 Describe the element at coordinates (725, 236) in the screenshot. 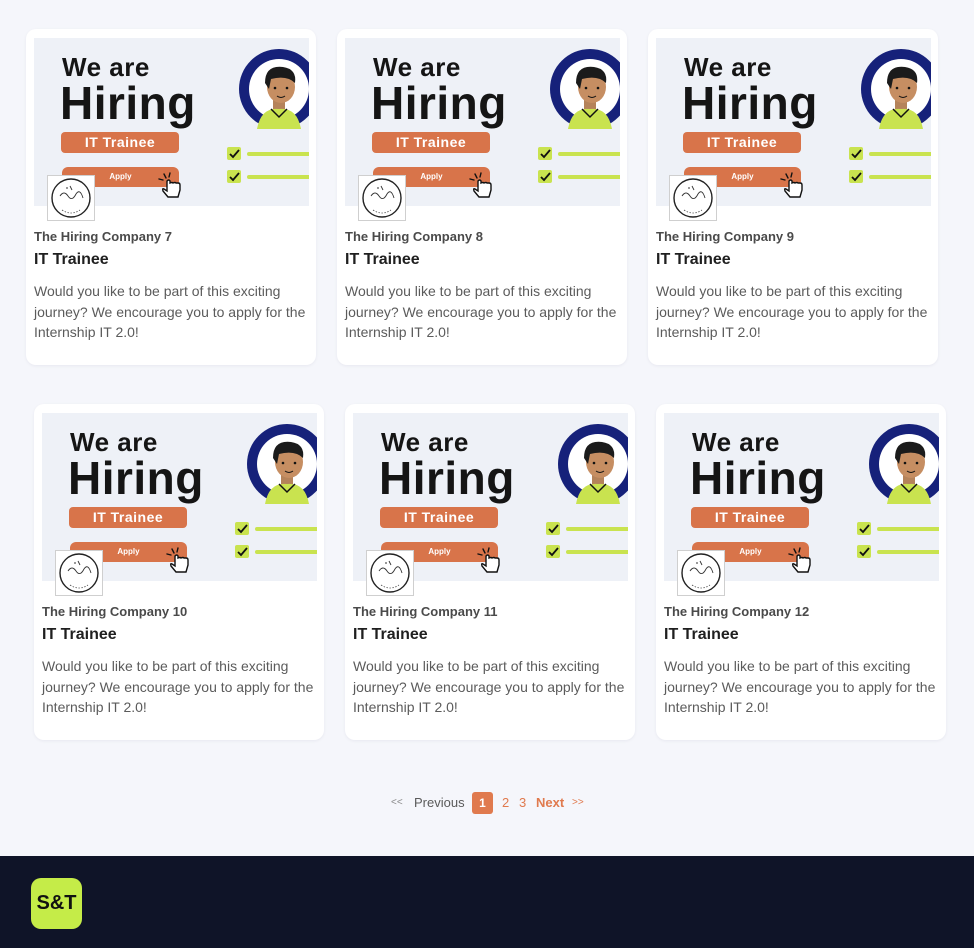

I see `company-name: The Hiring Company 9` at that location.